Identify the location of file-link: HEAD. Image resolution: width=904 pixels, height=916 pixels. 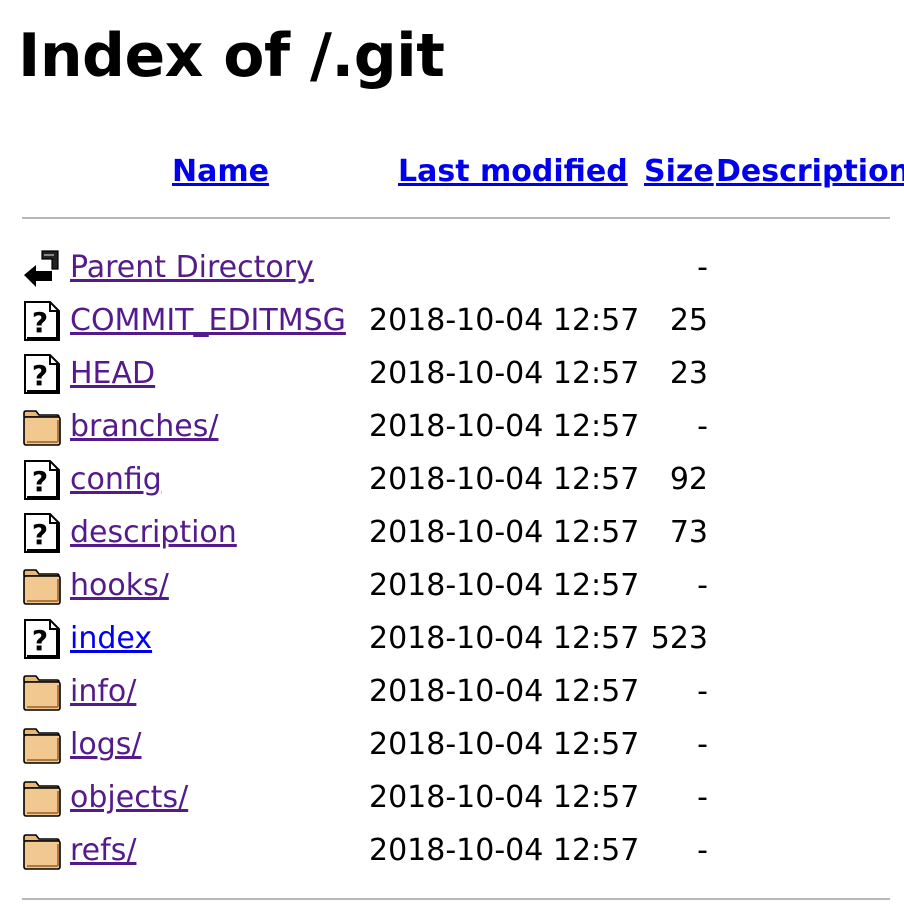
(112, 374).